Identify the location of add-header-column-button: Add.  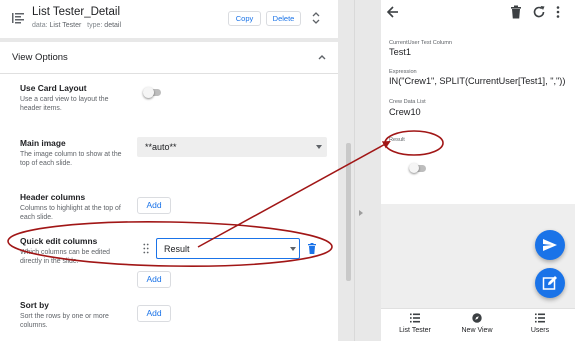
(154, 205).